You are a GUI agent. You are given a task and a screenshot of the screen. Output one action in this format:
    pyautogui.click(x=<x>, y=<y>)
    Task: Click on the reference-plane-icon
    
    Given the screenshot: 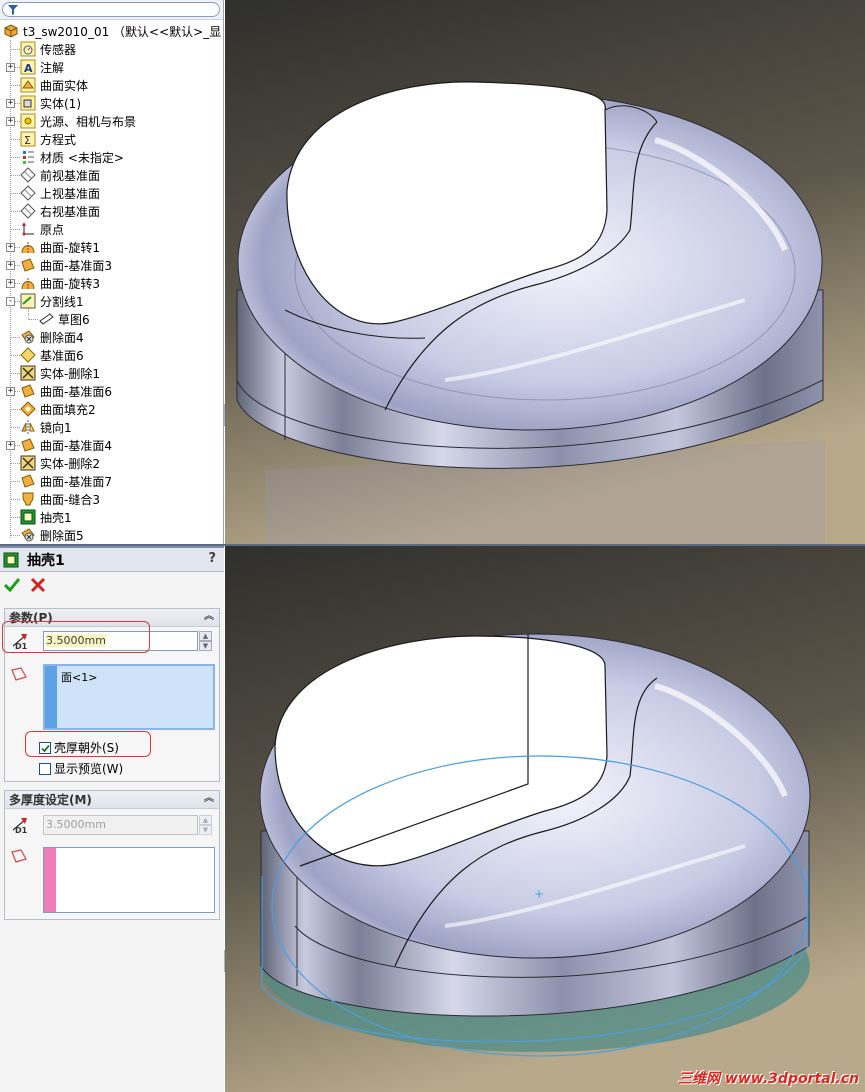 What is the action you would take?
    pyautogui.click(x=28, y=355)
    